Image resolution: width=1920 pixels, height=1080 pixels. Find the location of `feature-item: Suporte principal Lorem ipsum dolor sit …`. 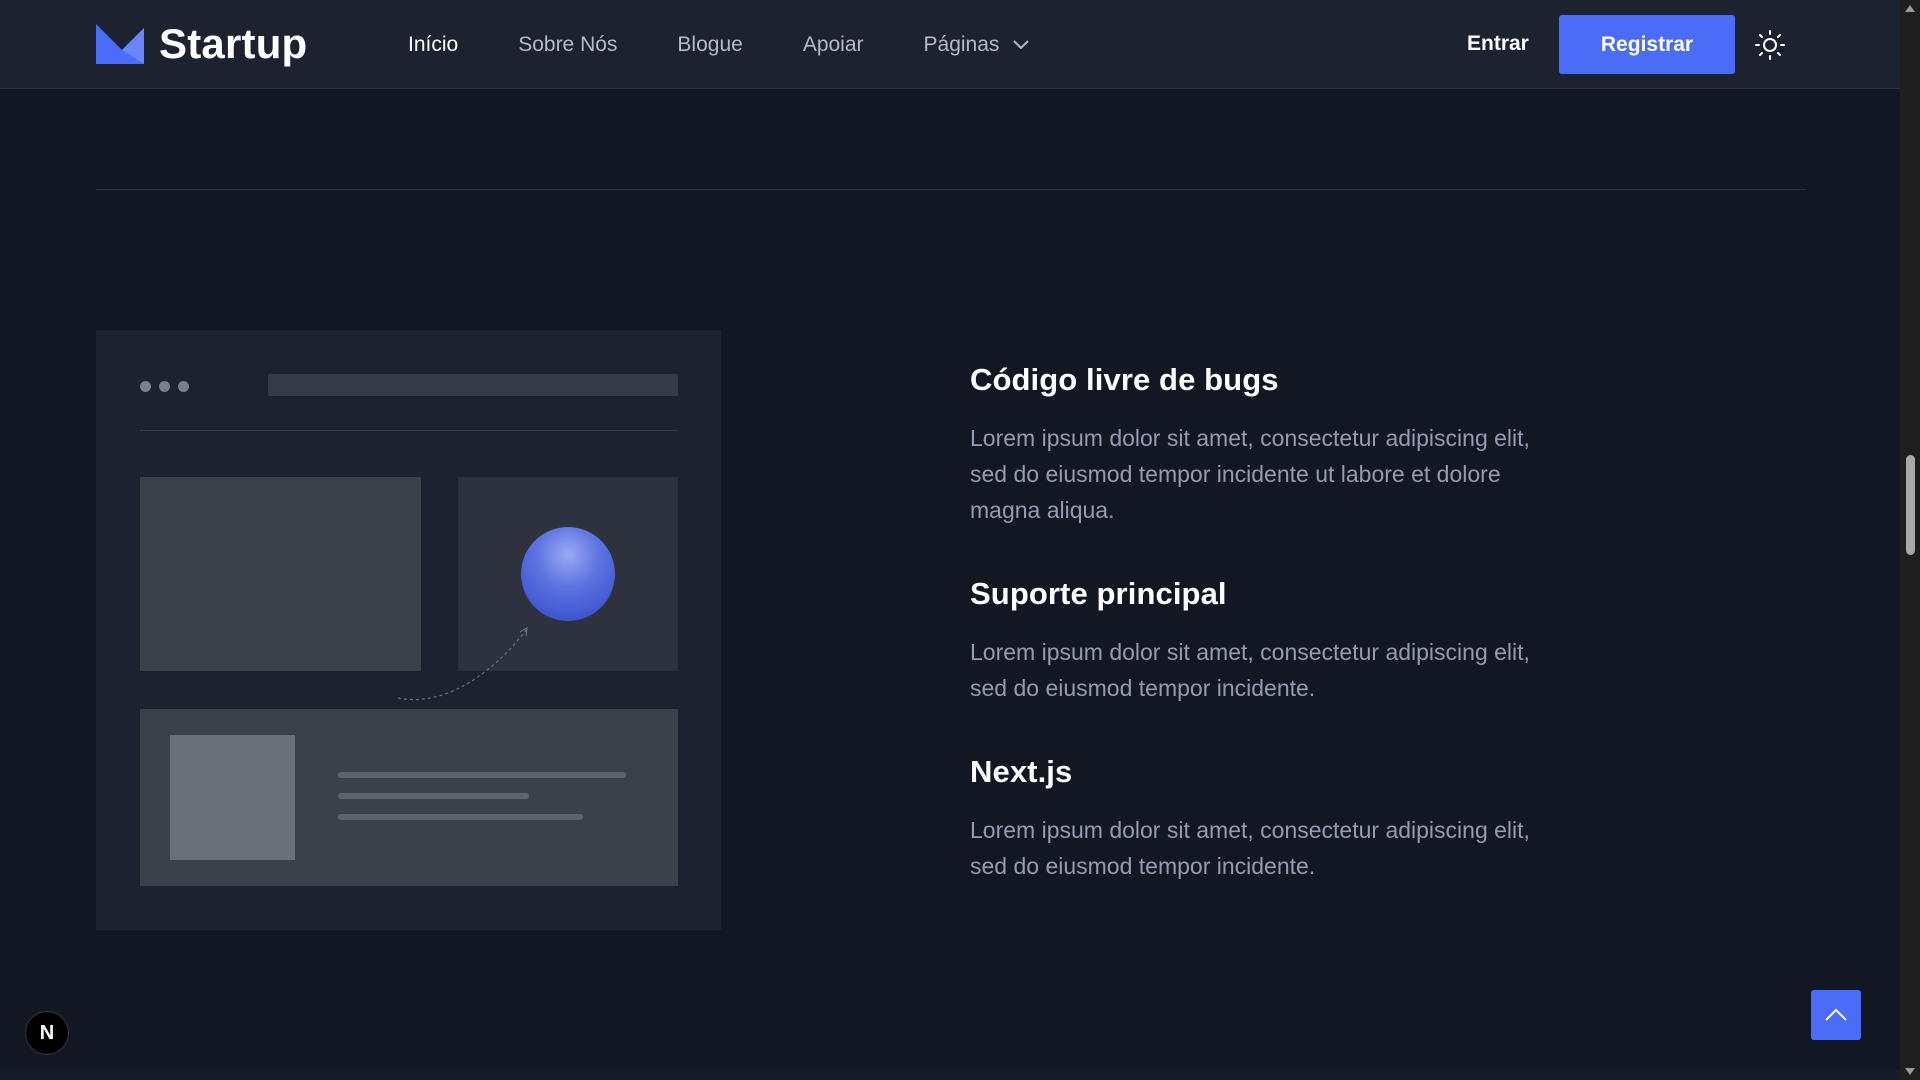

feature-item: Suporte principal Lorem ipsum dolor sit … is located at coordinates (1265, 641).